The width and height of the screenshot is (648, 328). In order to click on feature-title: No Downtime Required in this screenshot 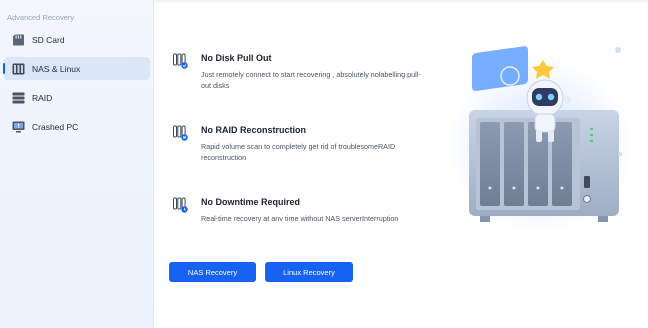, I will do `click(251, 202)`.